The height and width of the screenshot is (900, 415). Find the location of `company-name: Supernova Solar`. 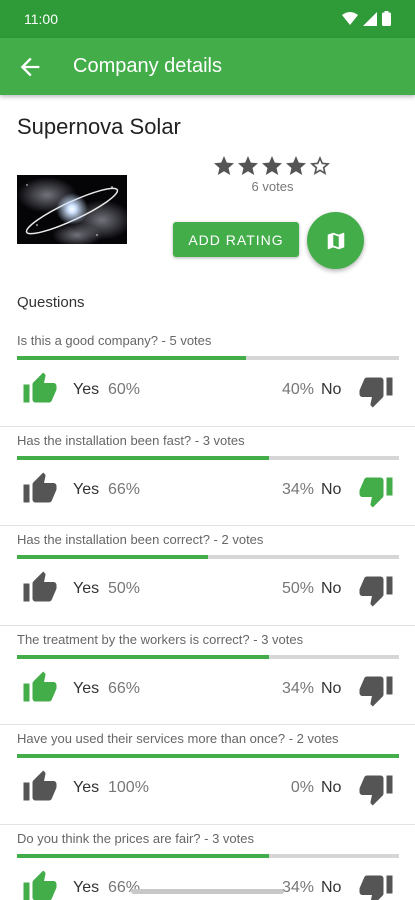

company-name: Supernova Solar is located at coordinates (99, 126).